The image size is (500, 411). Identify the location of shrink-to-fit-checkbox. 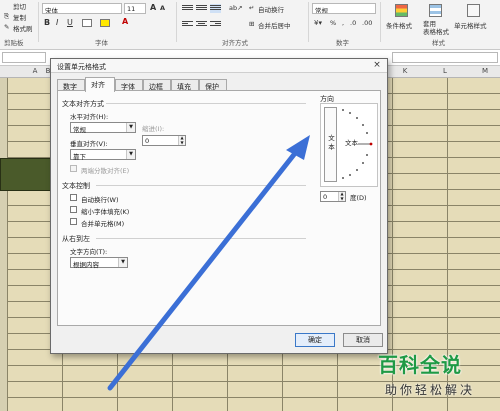
(73, 209).